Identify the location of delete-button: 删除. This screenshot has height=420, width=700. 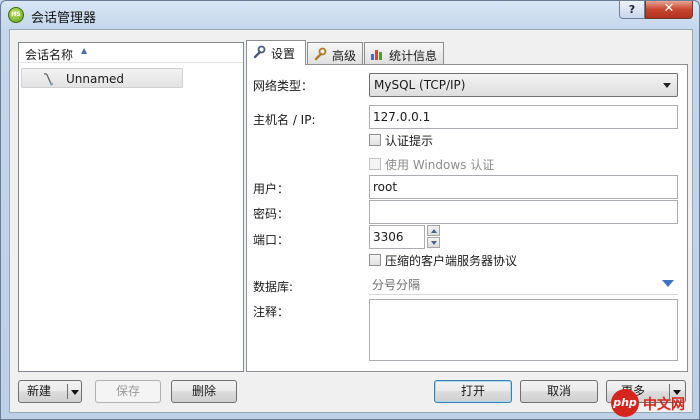
(204, 391).